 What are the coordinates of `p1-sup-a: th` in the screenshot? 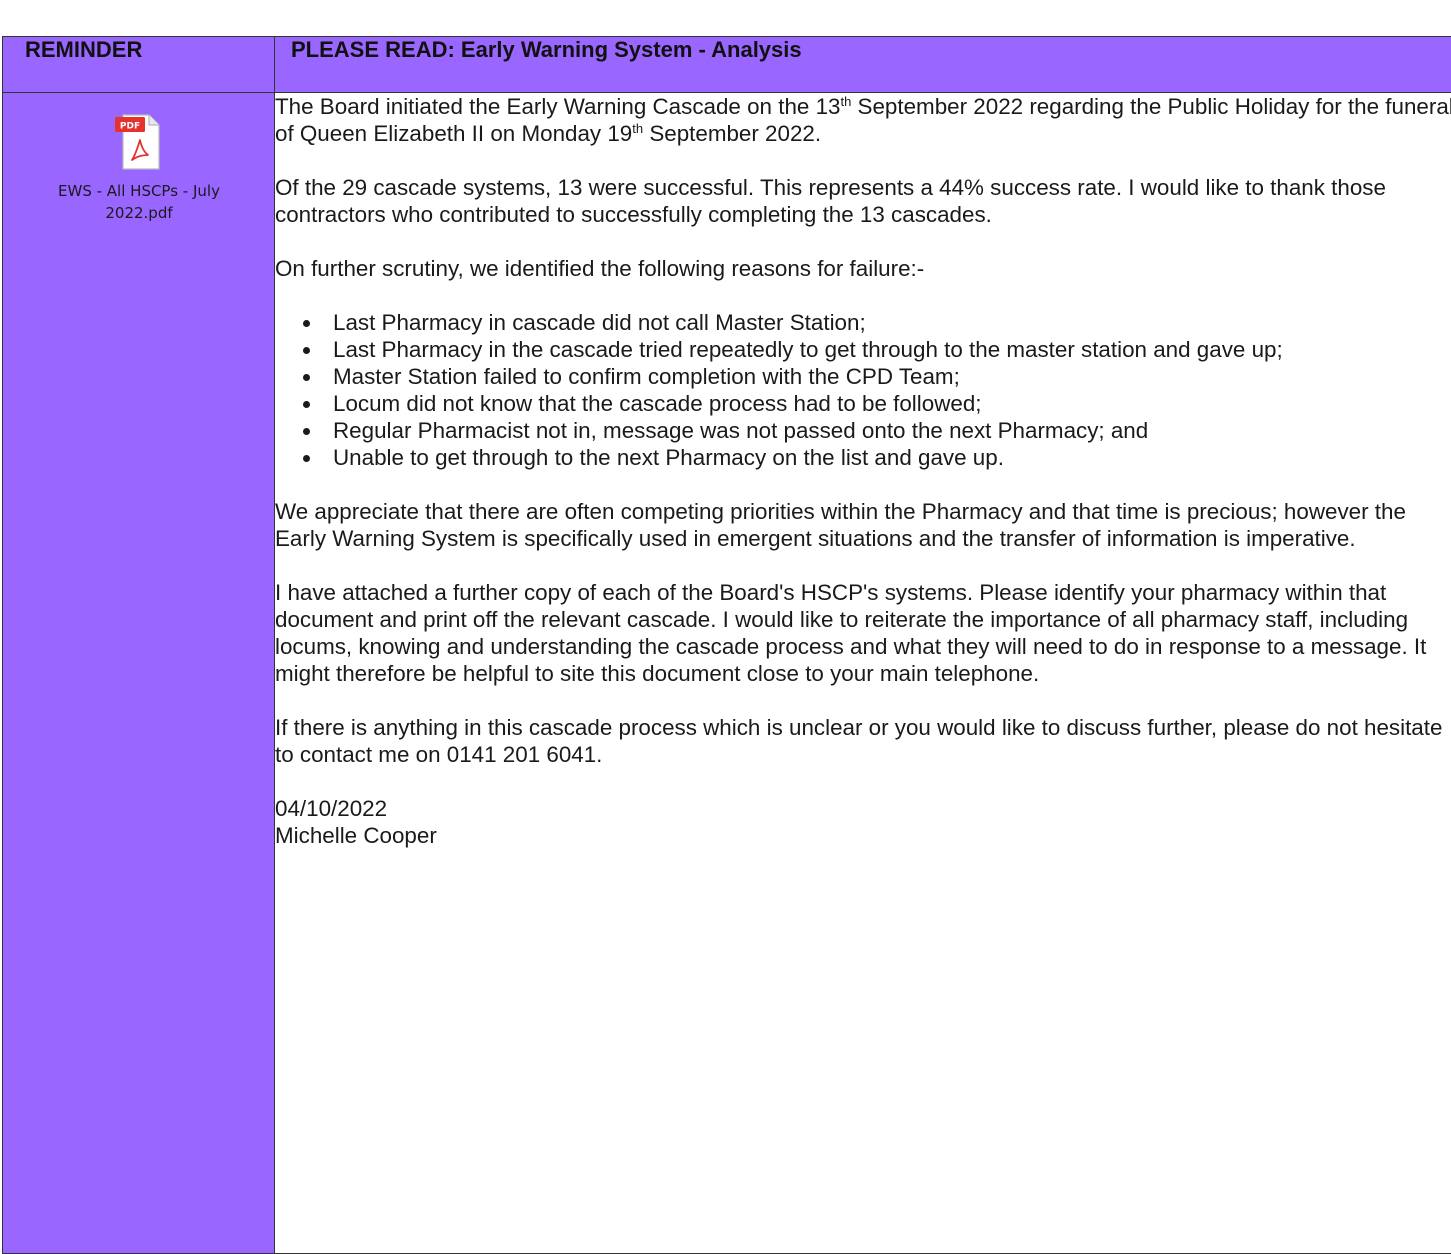 It's located at (845, 101).